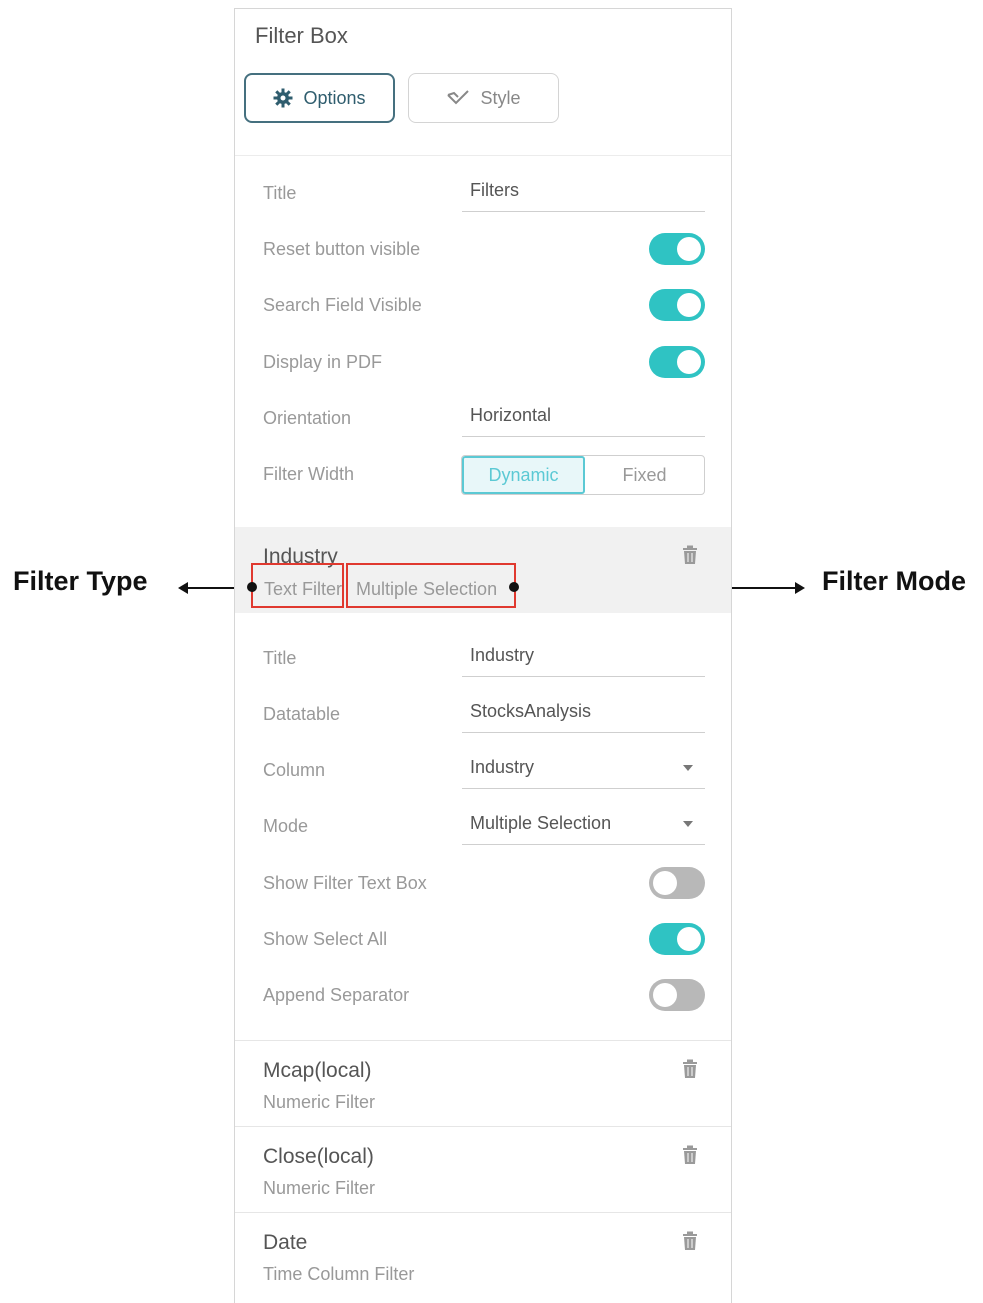 The image size is (983, 1303). I want to click on filter-item-close: Close(local) Numeric Filter, so click(483, 1169).